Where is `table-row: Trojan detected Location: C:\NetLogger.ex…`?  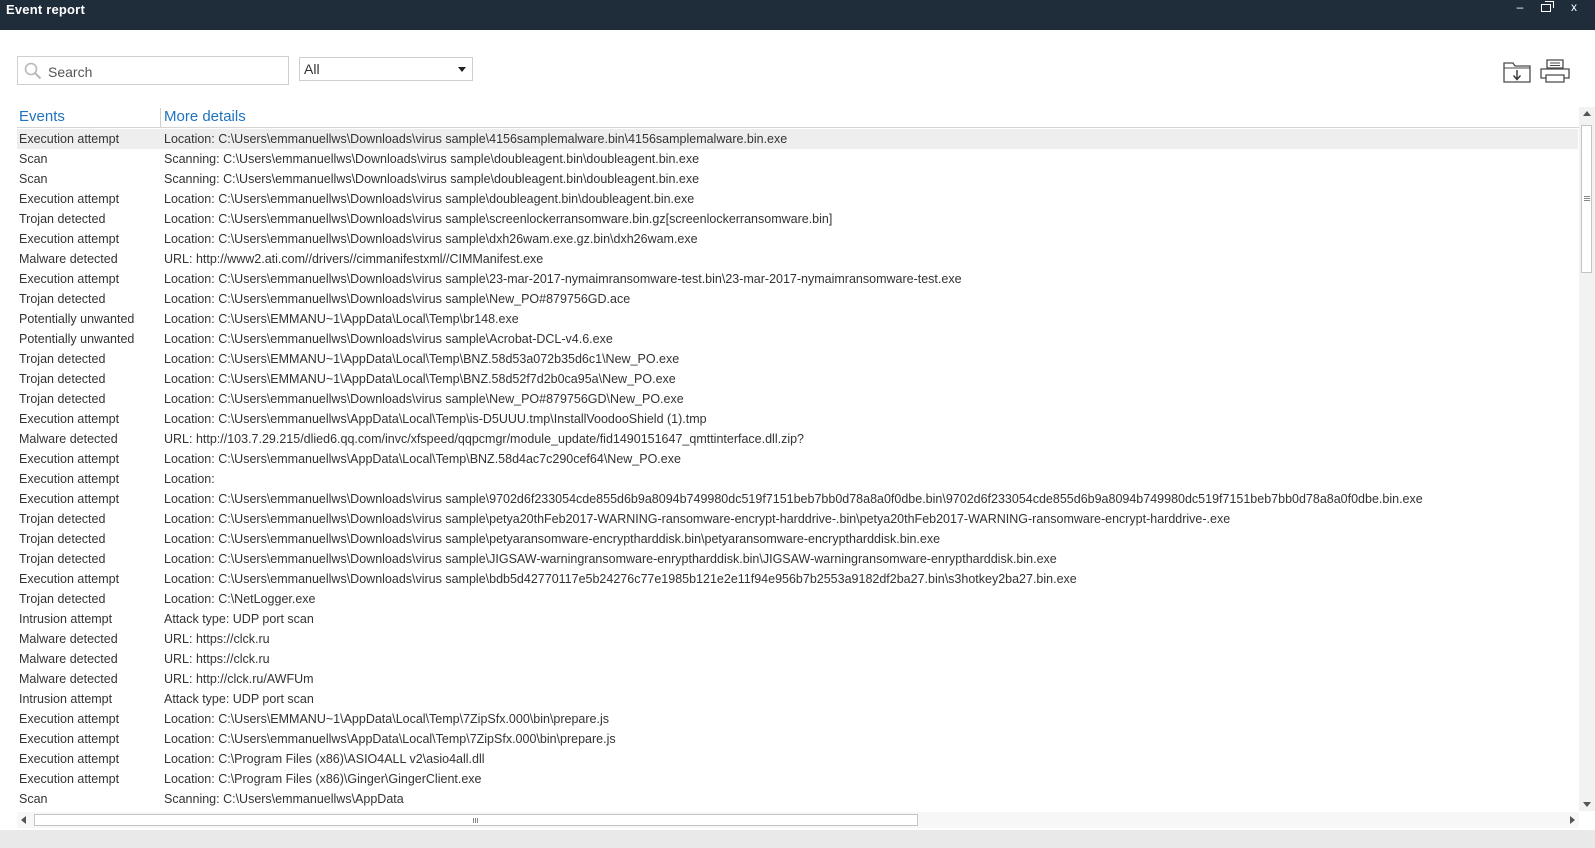 table-row: Trojan detected Location: C:\NetLogger.ex… is located at coordinates (797, 599).